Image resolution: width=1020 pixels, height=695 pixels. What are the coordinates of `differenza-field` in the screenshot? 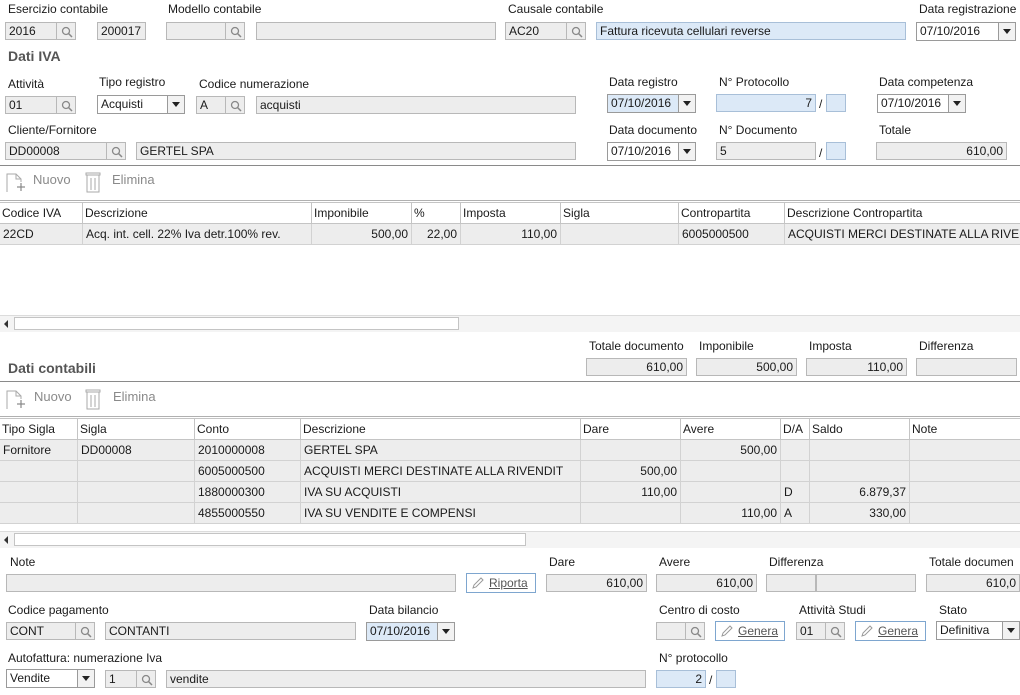 It's located at (966, 367).